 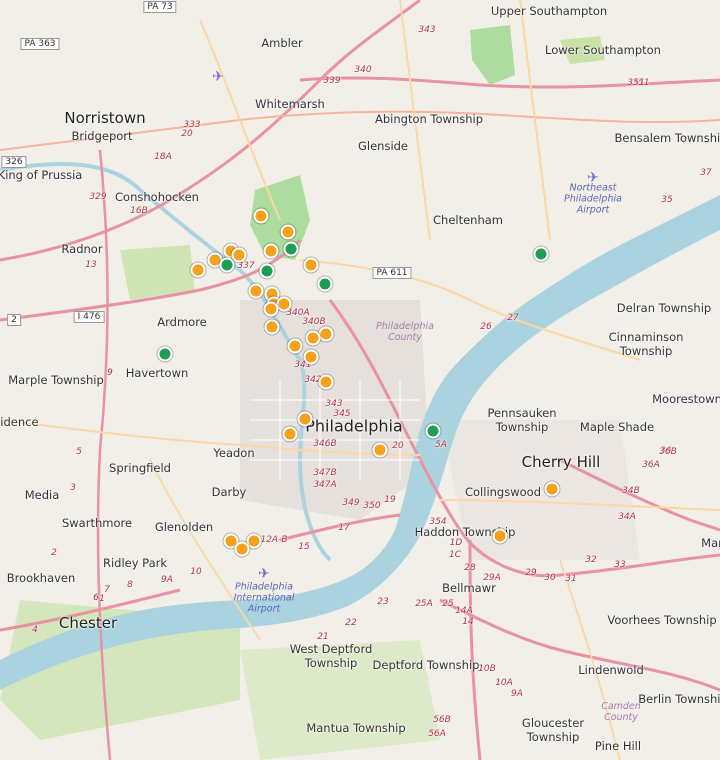 I want to click on exit-number-label: 14A, so click(x=464, y=611).